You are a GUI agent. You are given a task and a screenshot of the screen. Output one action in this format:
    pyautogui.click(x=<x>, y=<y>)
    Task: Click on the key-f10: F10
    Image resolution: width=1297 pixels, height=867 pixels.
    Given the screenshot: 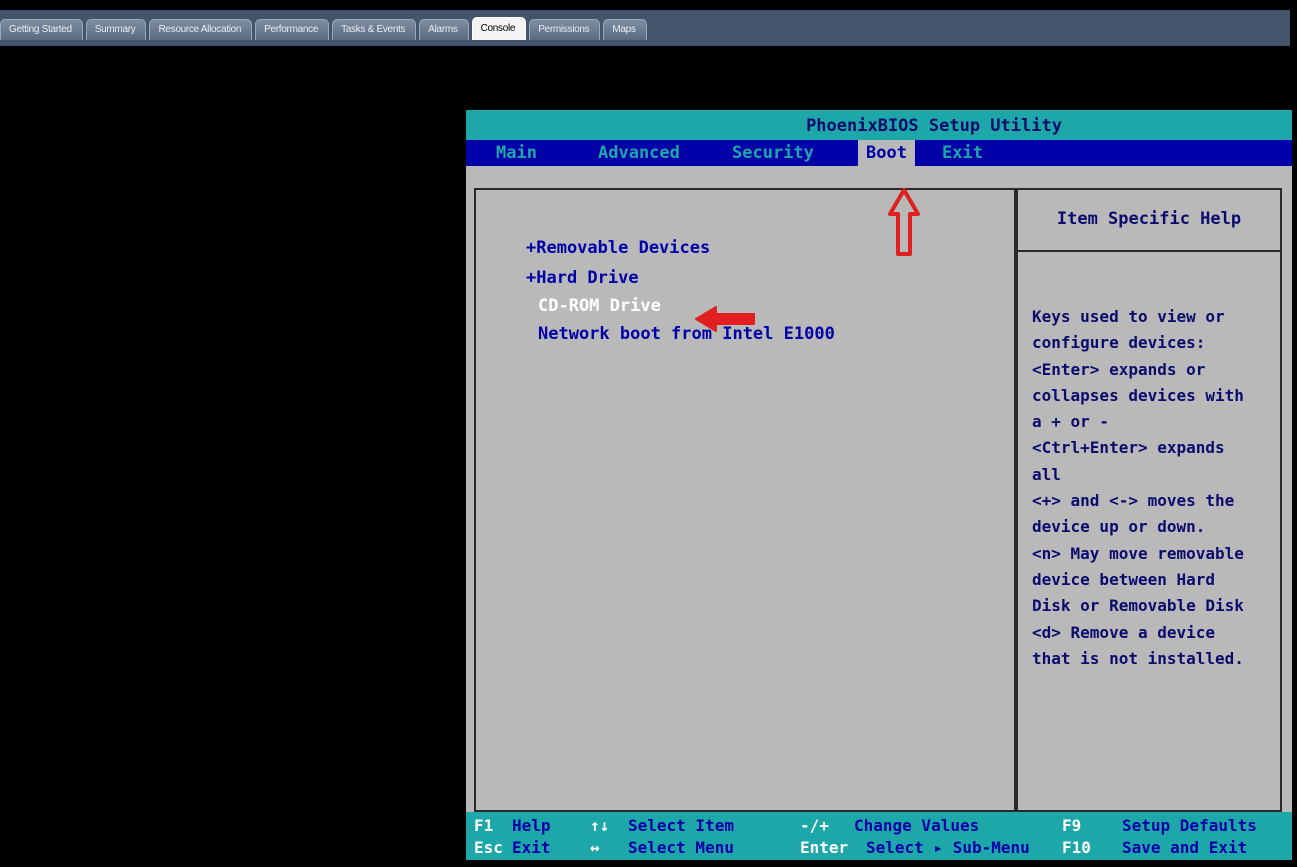 What is the action you would take?
    pyautogui.click(x=1076, y=847)
    